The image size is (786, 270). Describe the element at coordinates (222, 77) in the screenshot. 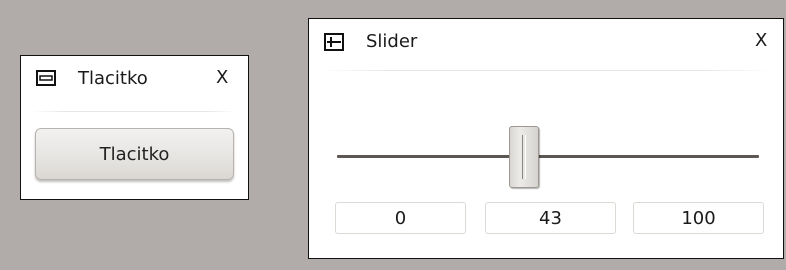

I see `tlacitko-close-button: X` at that location.